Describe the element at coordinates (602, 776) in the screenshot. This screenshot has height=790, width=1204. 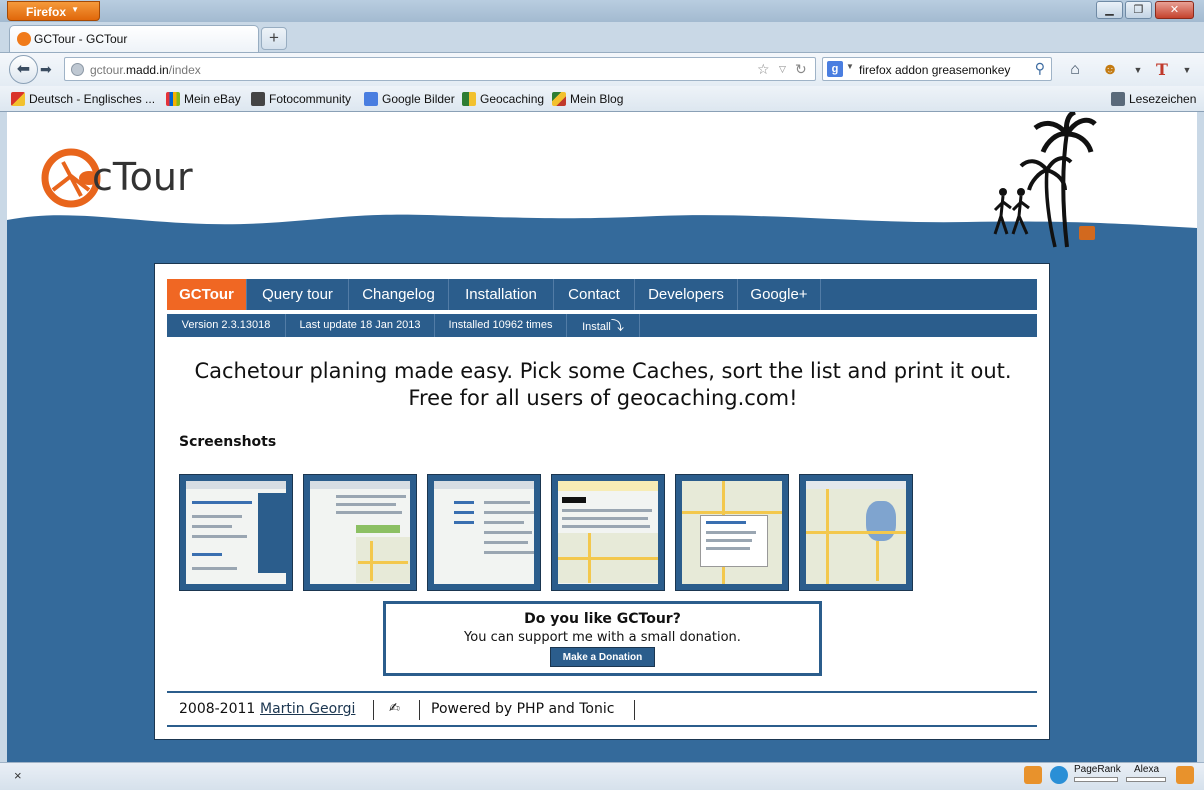
I see `status-bar: × PageRank Alexa` at that location.